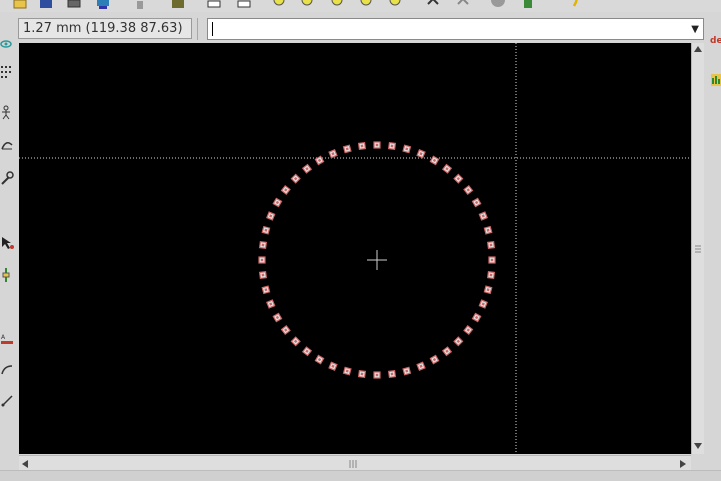 The width and height of the screenshot is (721, 481). Describe the element at coordinates (8, 112) in the screenshot. I see `ratsnest-icon` at that location.